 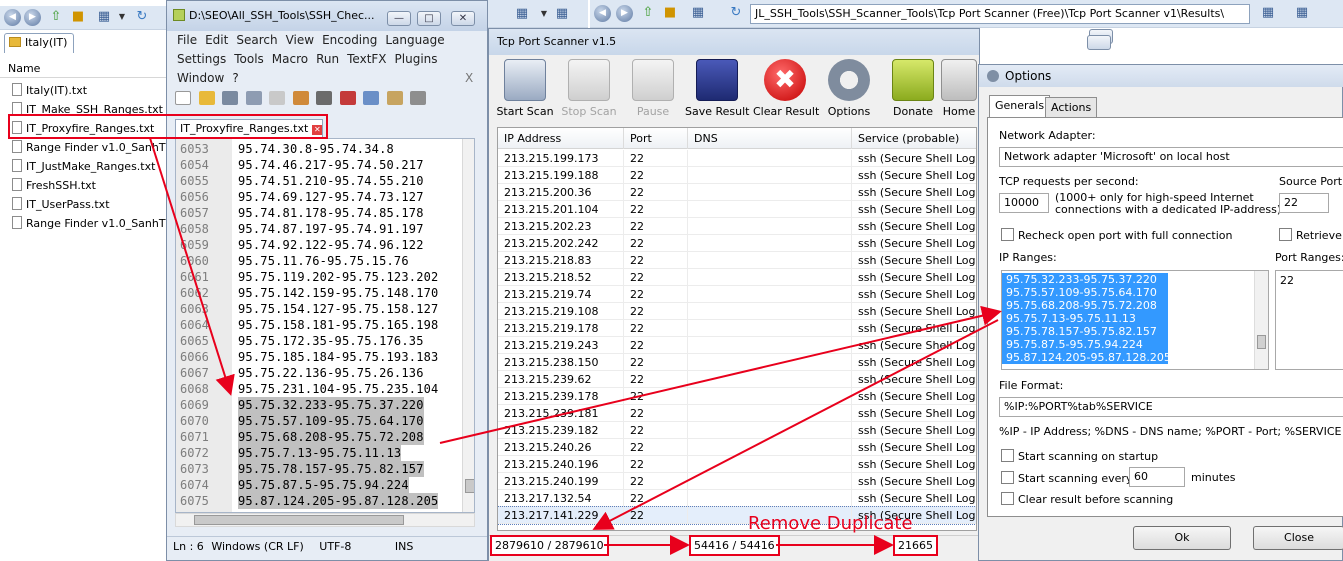 I want to click on arrow-ranges-to-status, so click(x=795, y=424).